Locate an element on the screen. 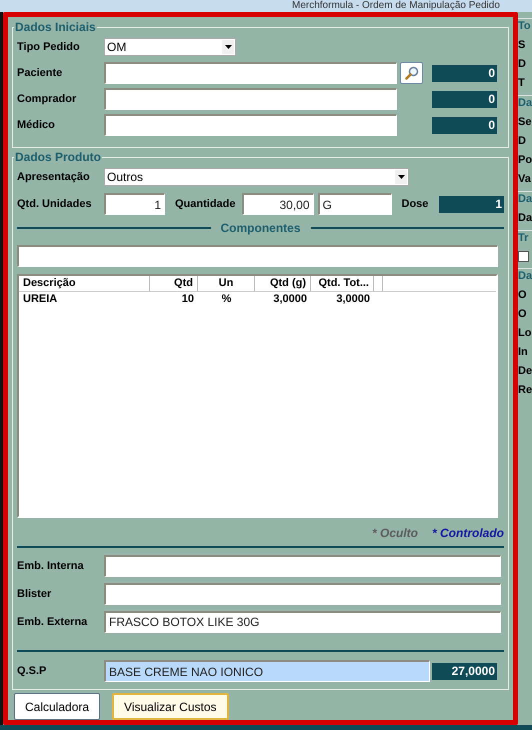  field-label: Qtd. Unidades is located at coordinates (55, 204).